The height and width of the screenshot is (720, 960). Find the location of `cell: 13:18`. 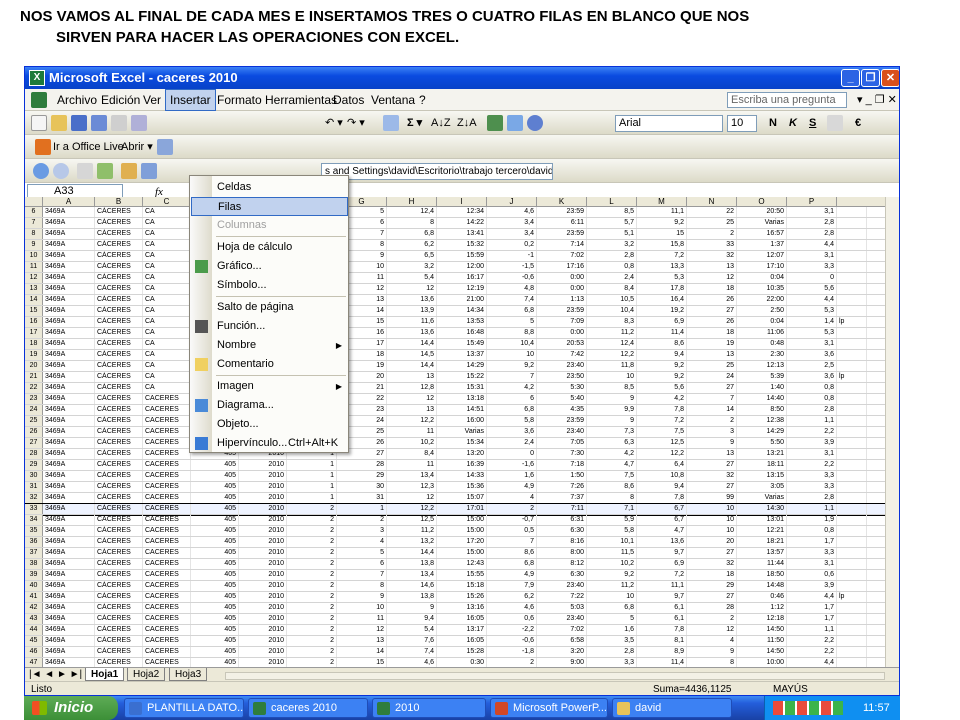

cell: 13:18 is located at coordinates (462, 399).